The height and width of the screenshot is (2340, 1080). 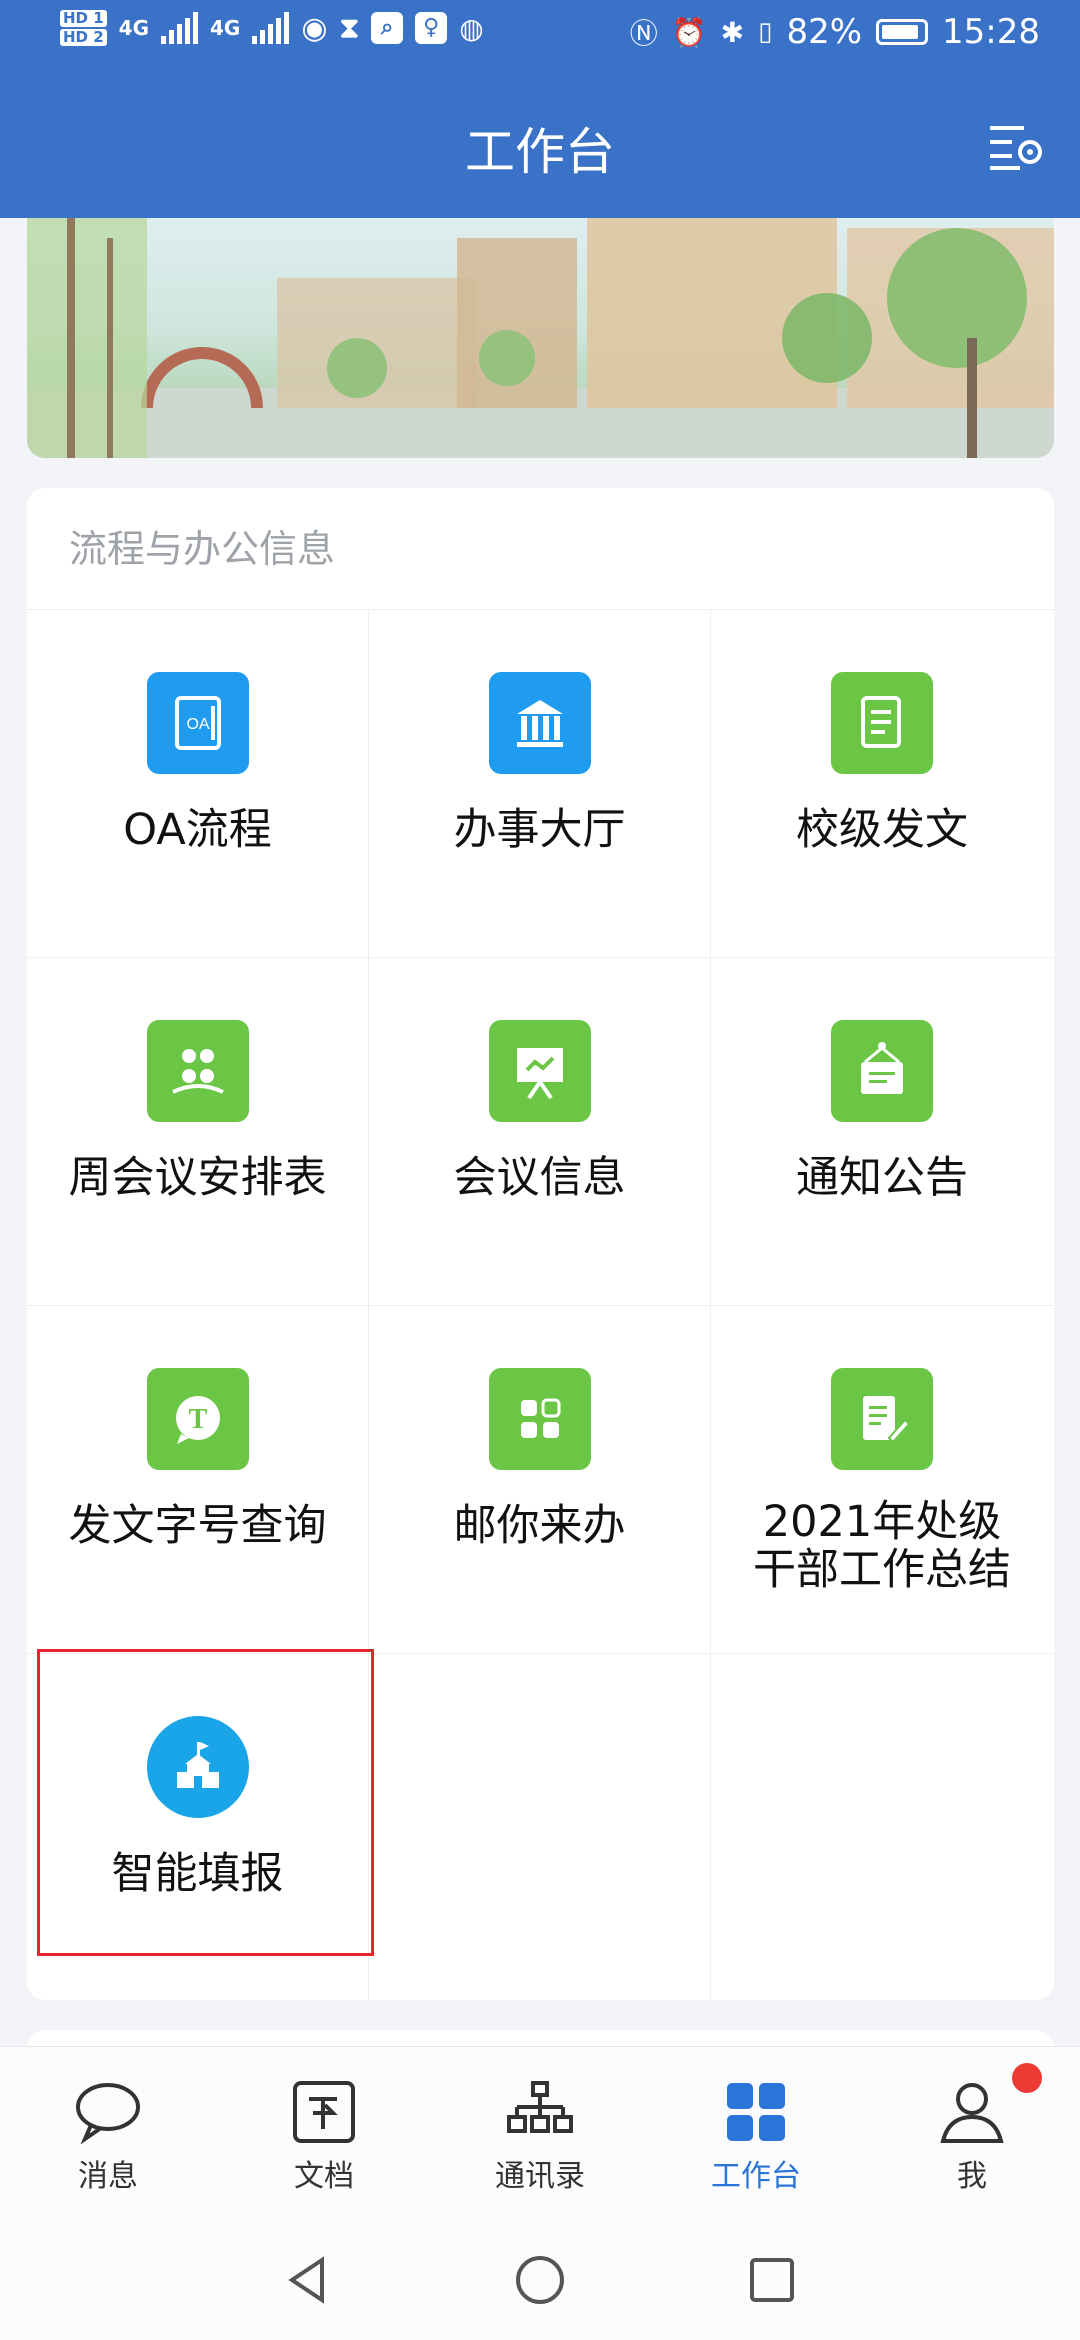 I want to click on oa-doc-icon: OA, so click(x=197, y=723).